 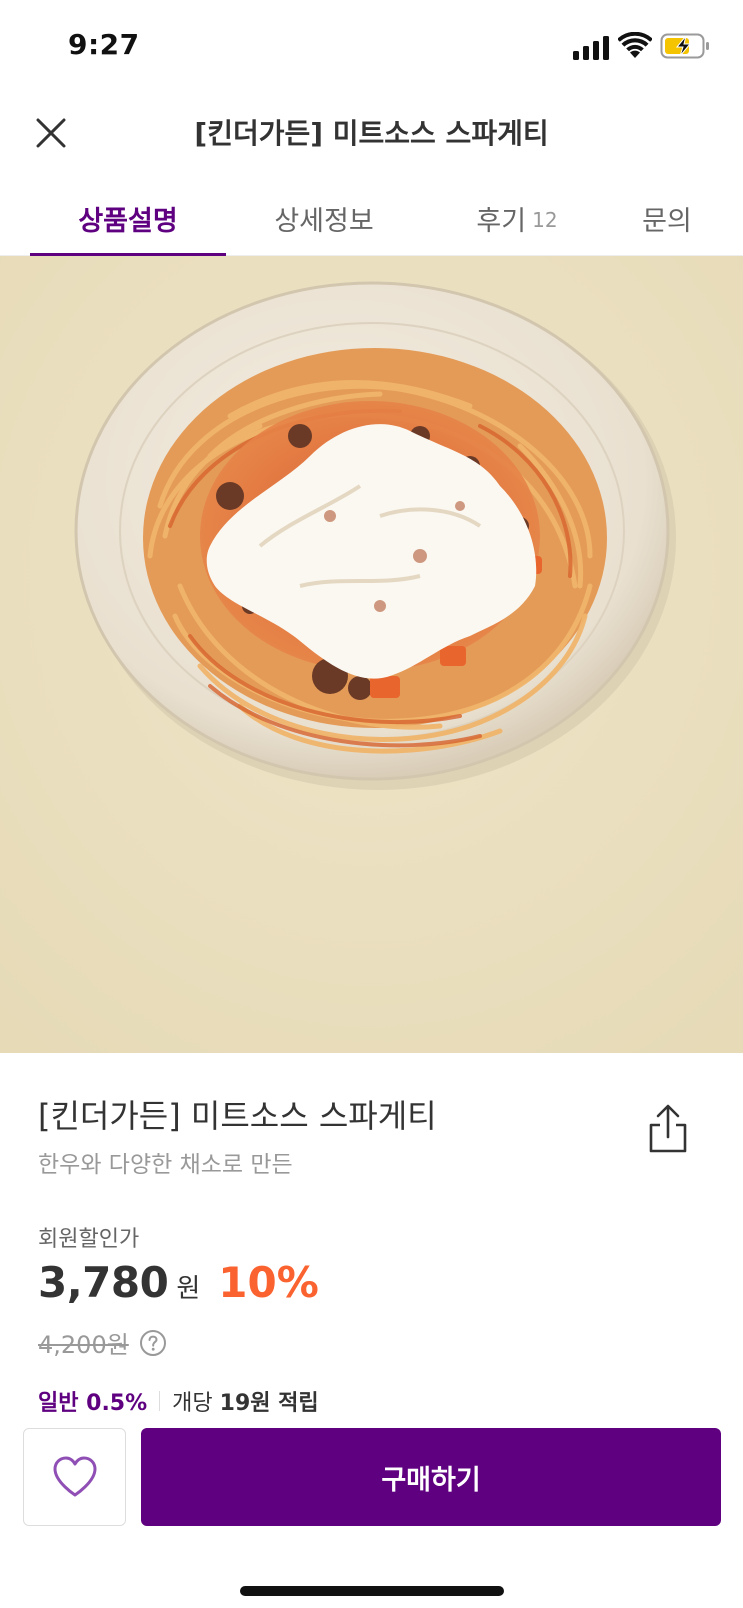 I want to click on tab-description: 상품설명, so click(x=128, y=218).